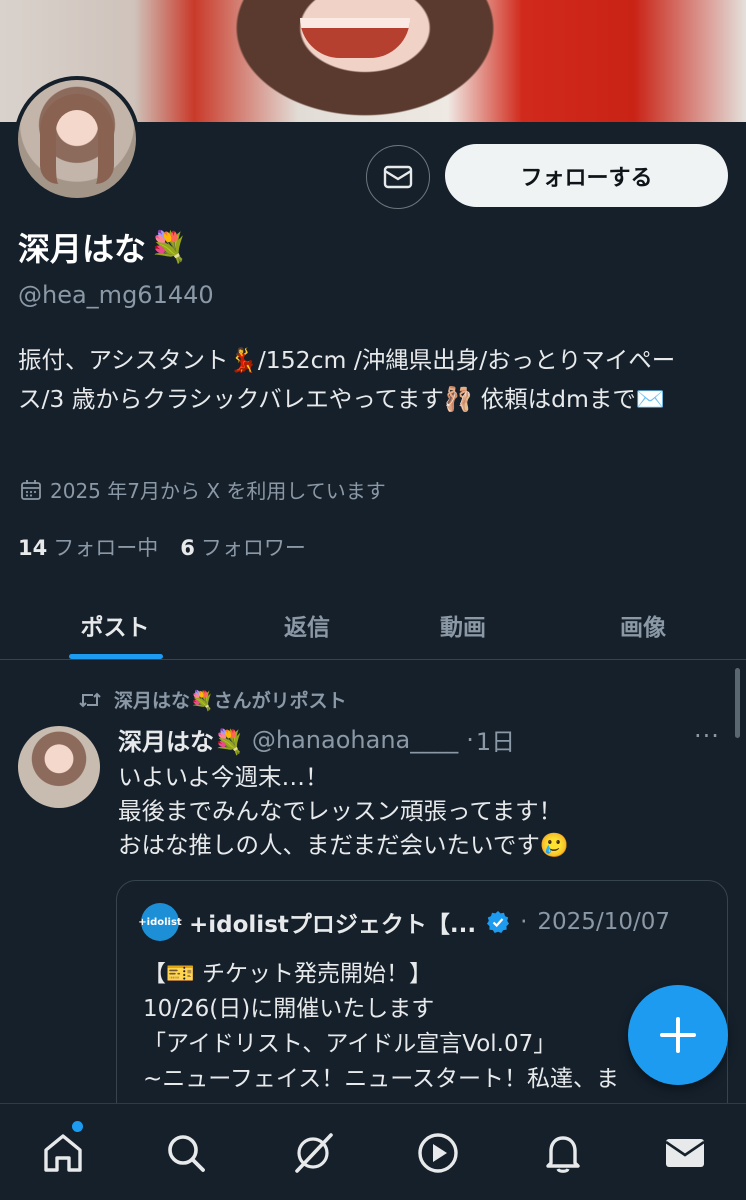  I want to click on follow-counts: 14 フォロー中 6 フォロワー, so click(162, 547).